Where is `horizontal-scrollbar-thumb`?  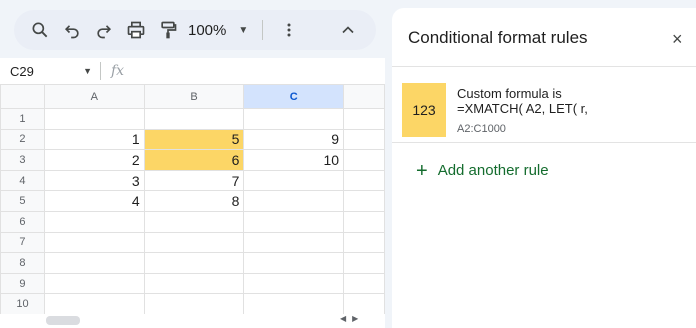
horizontal-scrollbar-thumb is located at coordinates (63, 320).